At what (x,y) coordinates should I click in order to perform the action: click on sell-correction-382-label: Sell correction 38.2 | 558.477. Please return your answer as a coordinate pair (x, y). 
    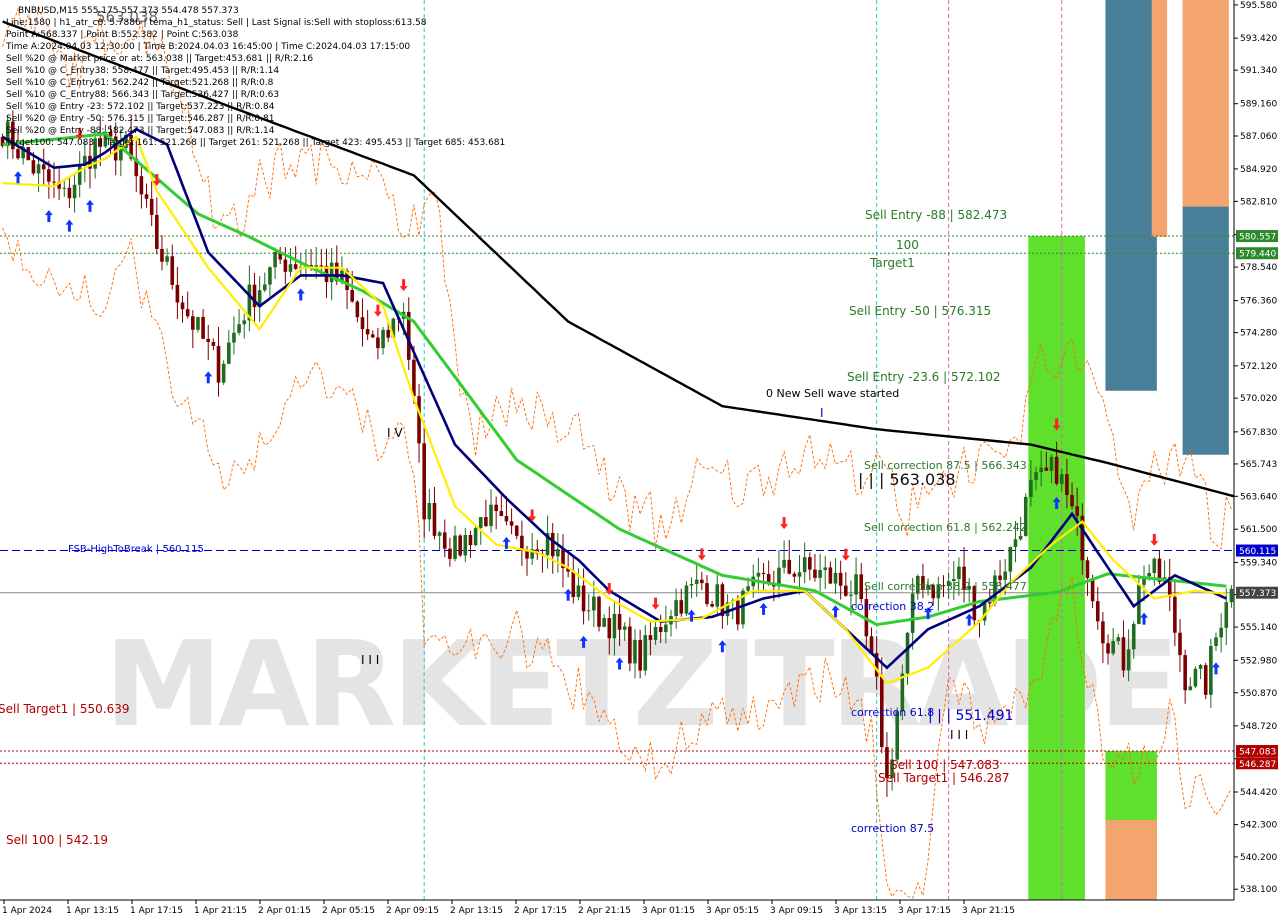
    Looking at the image, I should click on (945, 586).